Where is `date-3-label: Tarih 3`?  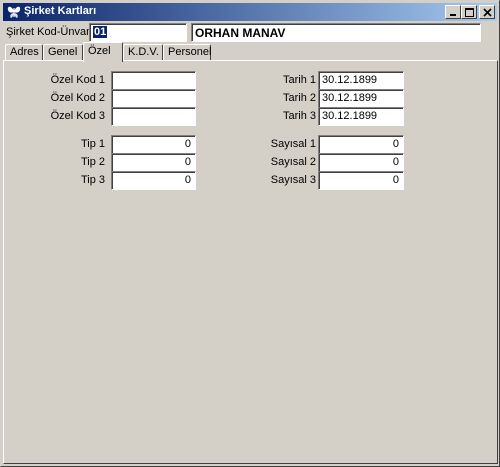 date-3-label: Tarih 3 is located at coordinates (299, 116).